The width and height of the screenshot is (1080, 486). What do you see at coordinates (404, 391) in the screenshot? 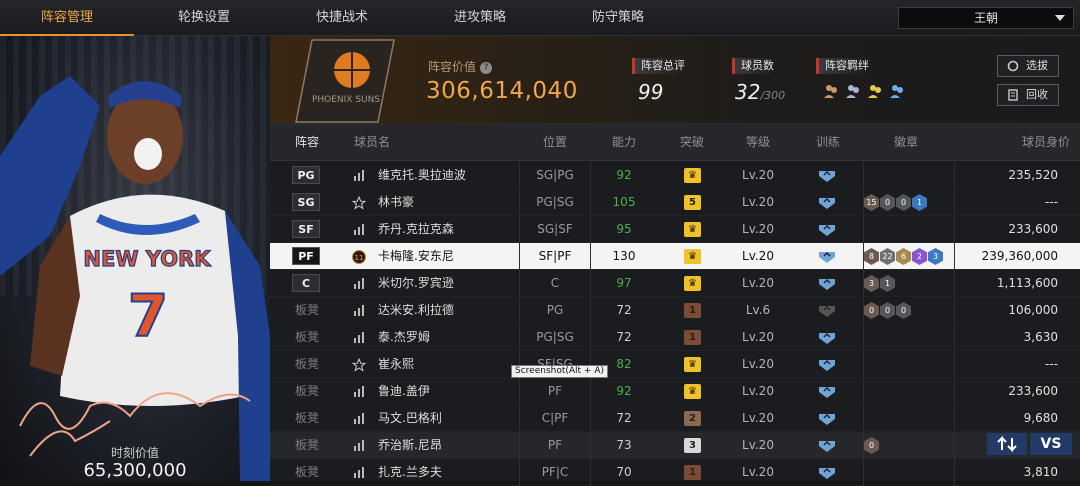
I see `player-name: 鲁迪.盖伊` at bounding box center [404, 391].